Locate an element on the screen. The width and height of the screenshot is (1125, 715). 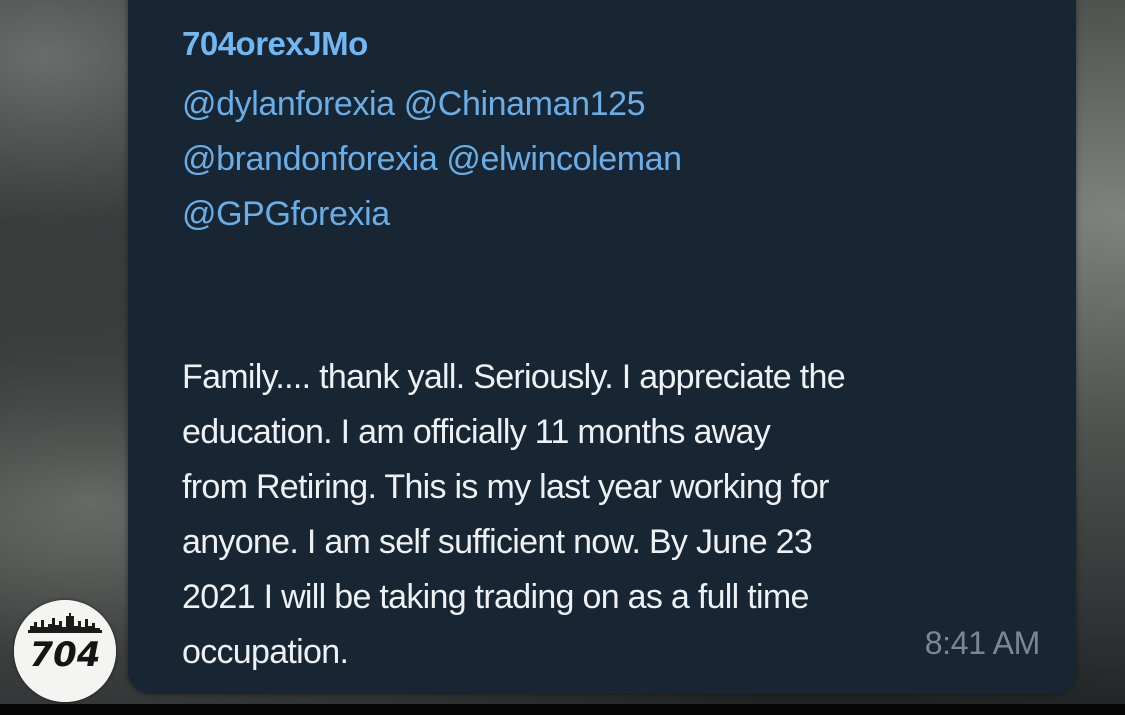
avatar: 704 is located at coordinates (65, 651).